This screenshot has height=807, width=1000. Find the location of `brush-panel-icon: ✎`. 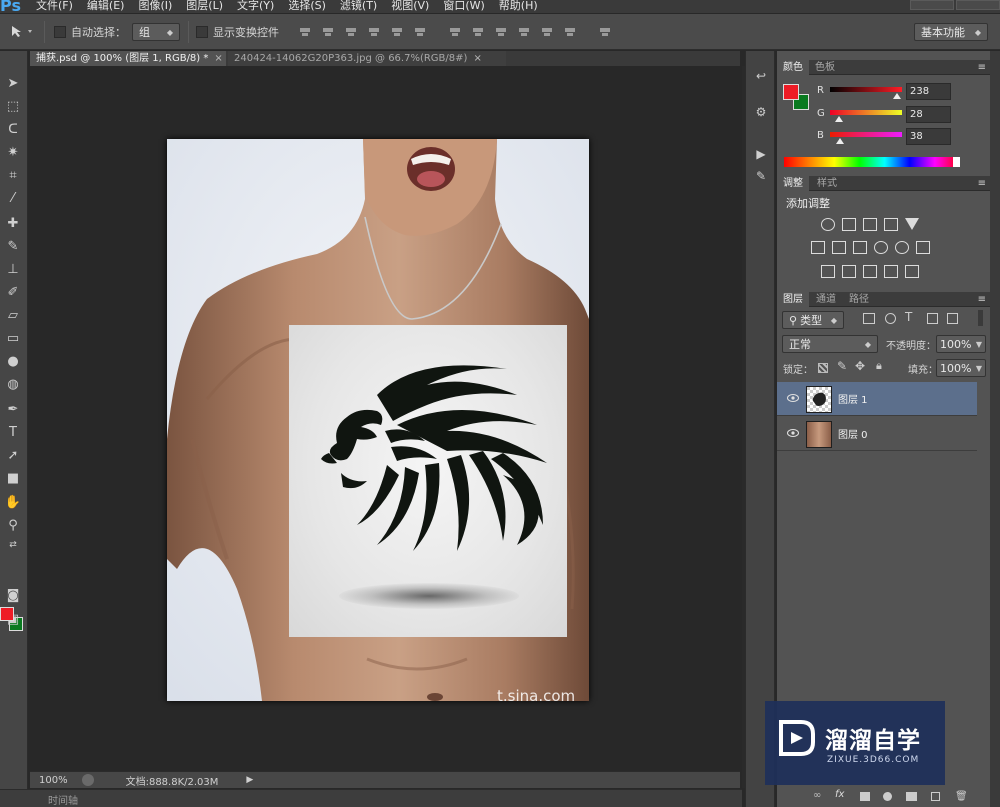

brush-panel-icon: ✎ is located at coordinates (761, 177).